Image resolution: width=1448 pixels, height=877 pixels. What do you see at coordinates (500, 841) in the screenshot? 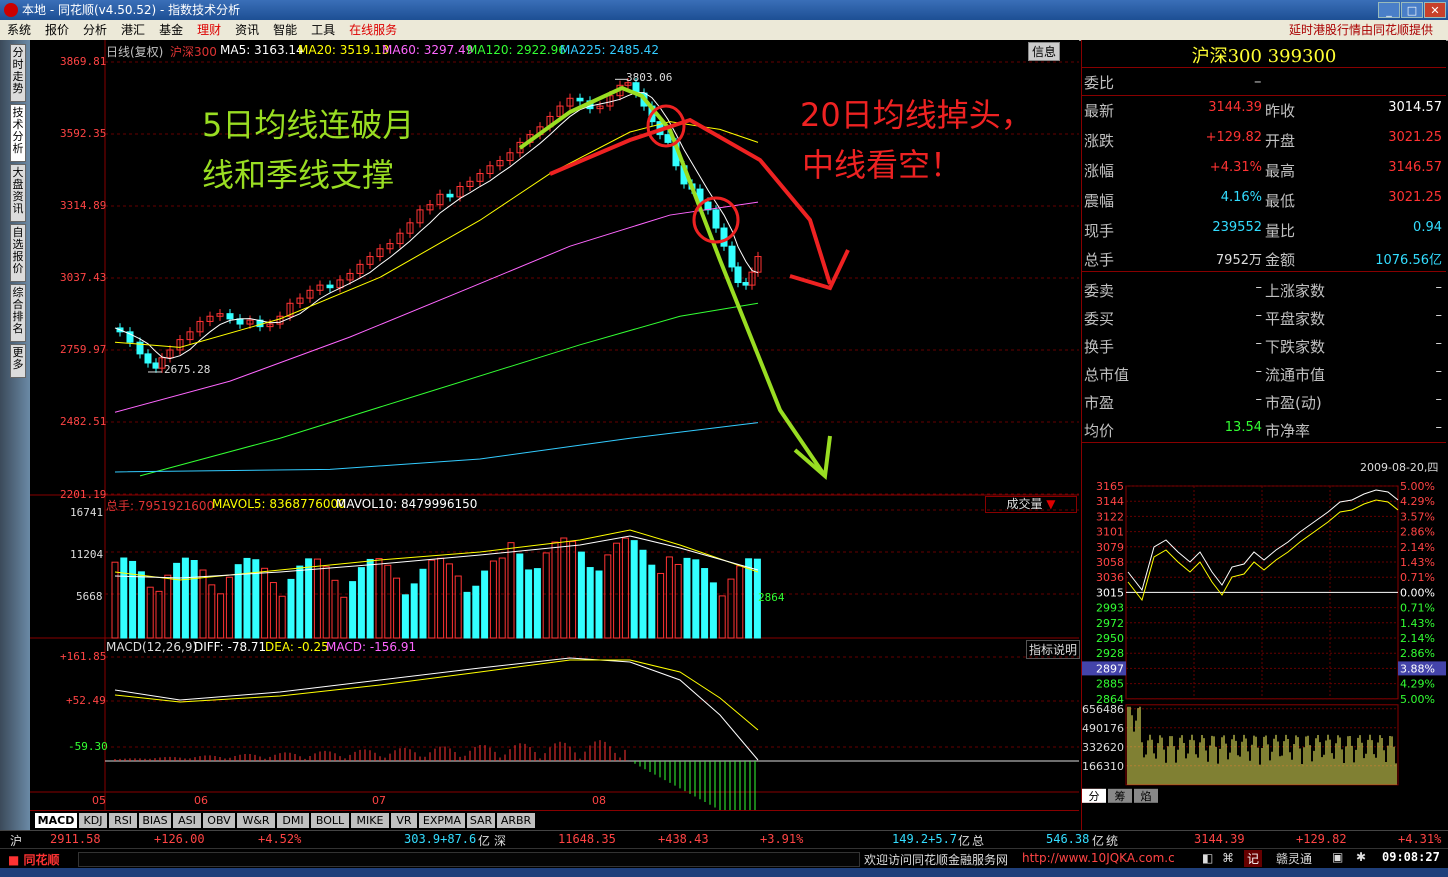
I see `sz-label: 深` at bounding box center [500, 841].